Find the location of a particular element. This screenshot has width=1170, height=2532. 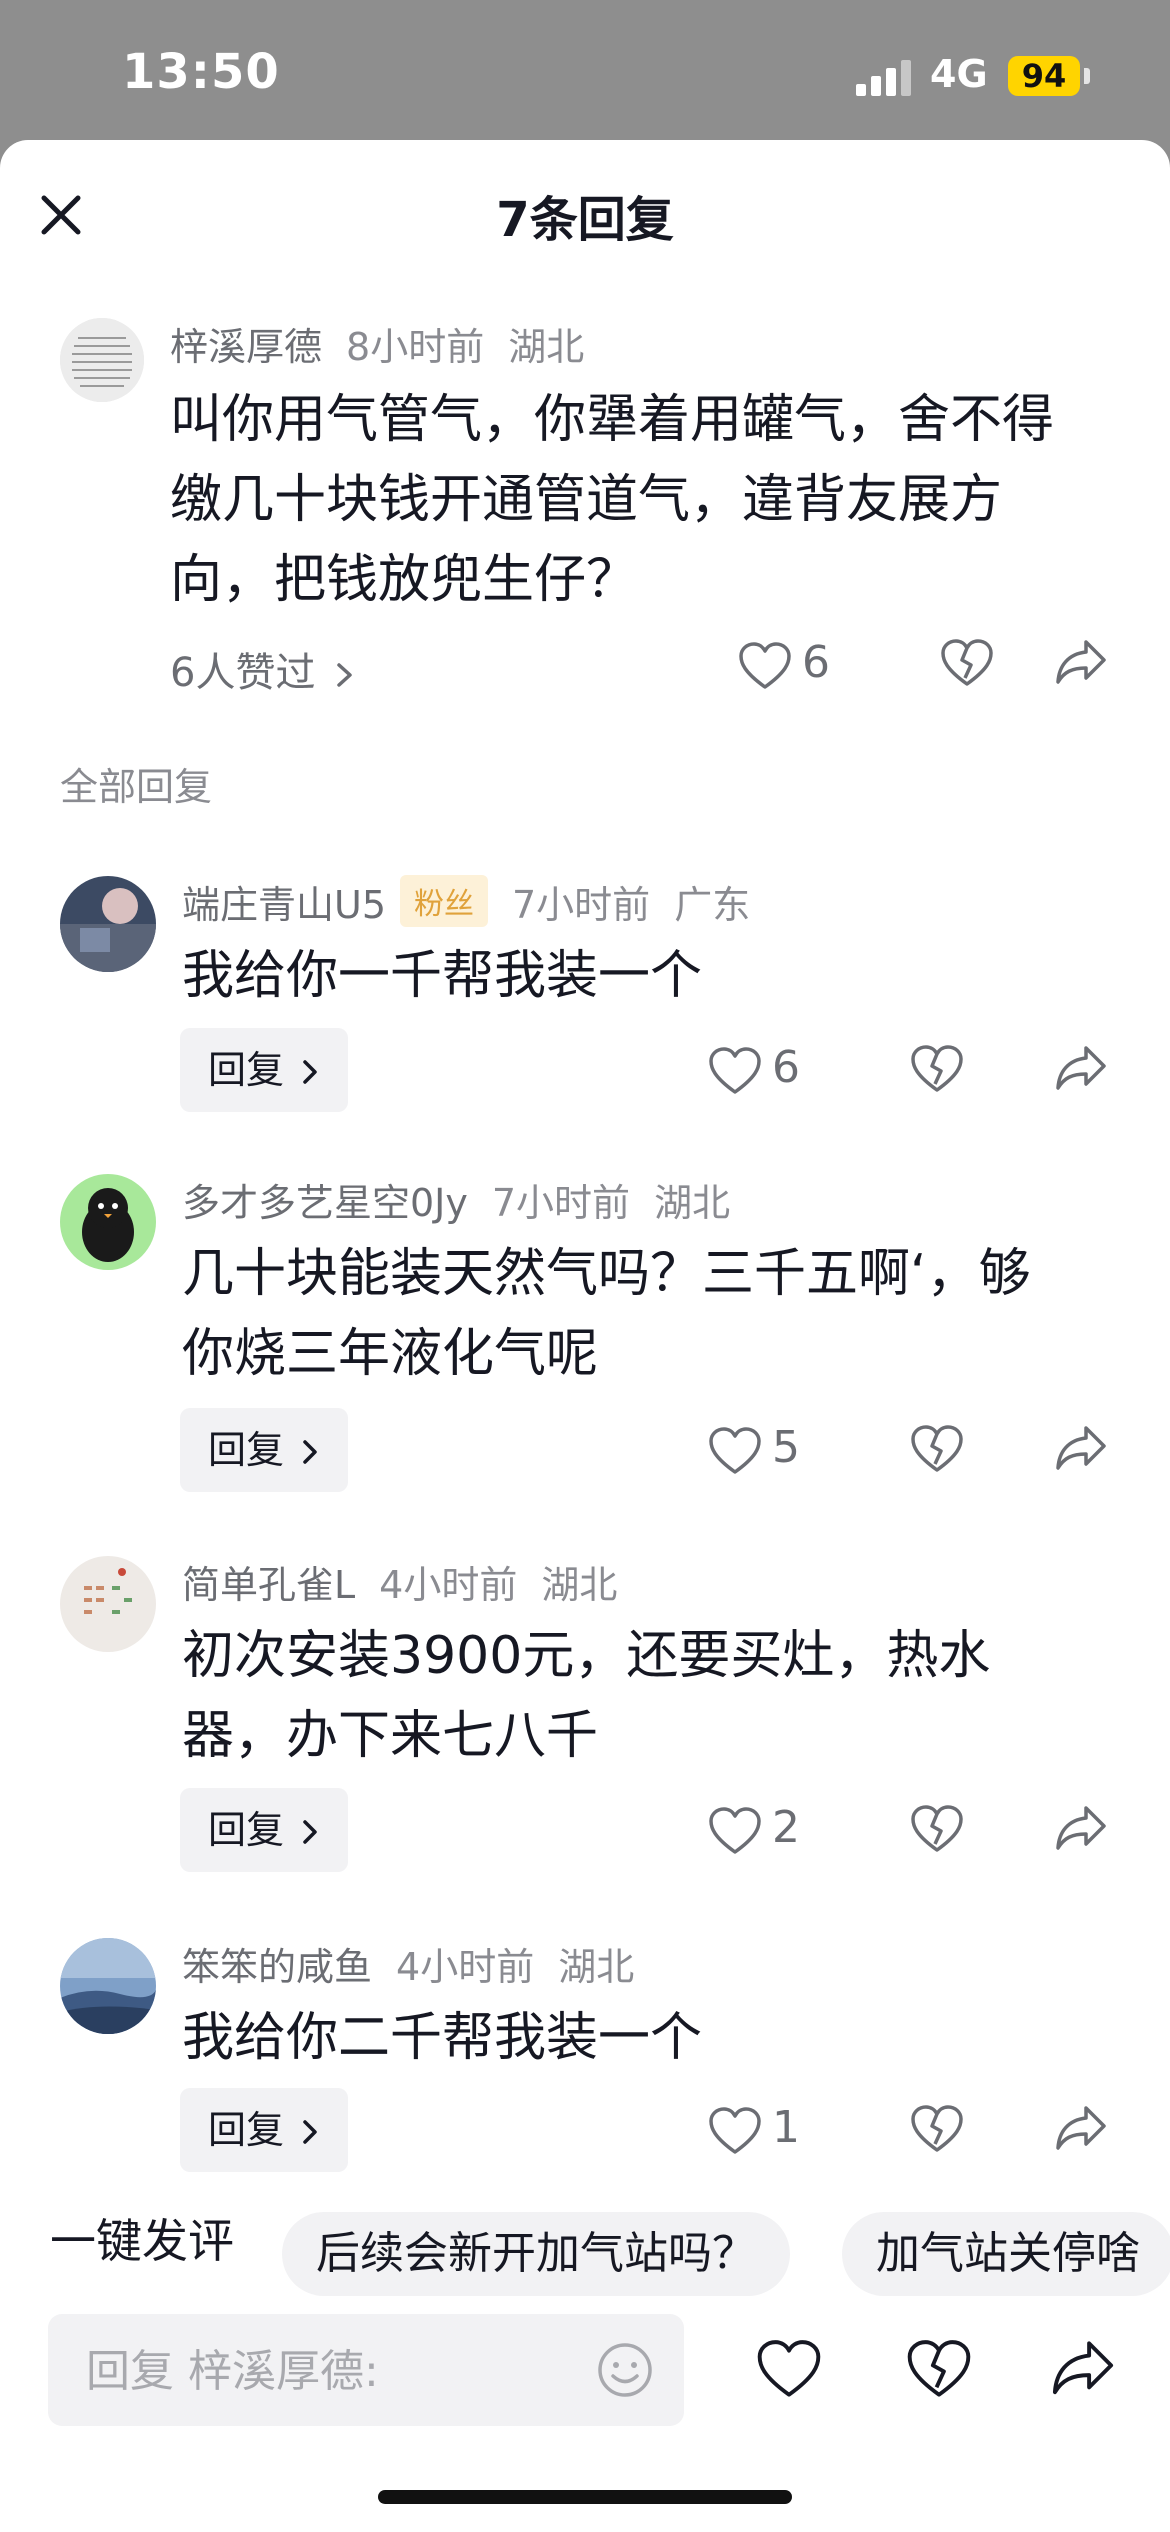

like-count: 2 is located at coordinates (786, 1827).